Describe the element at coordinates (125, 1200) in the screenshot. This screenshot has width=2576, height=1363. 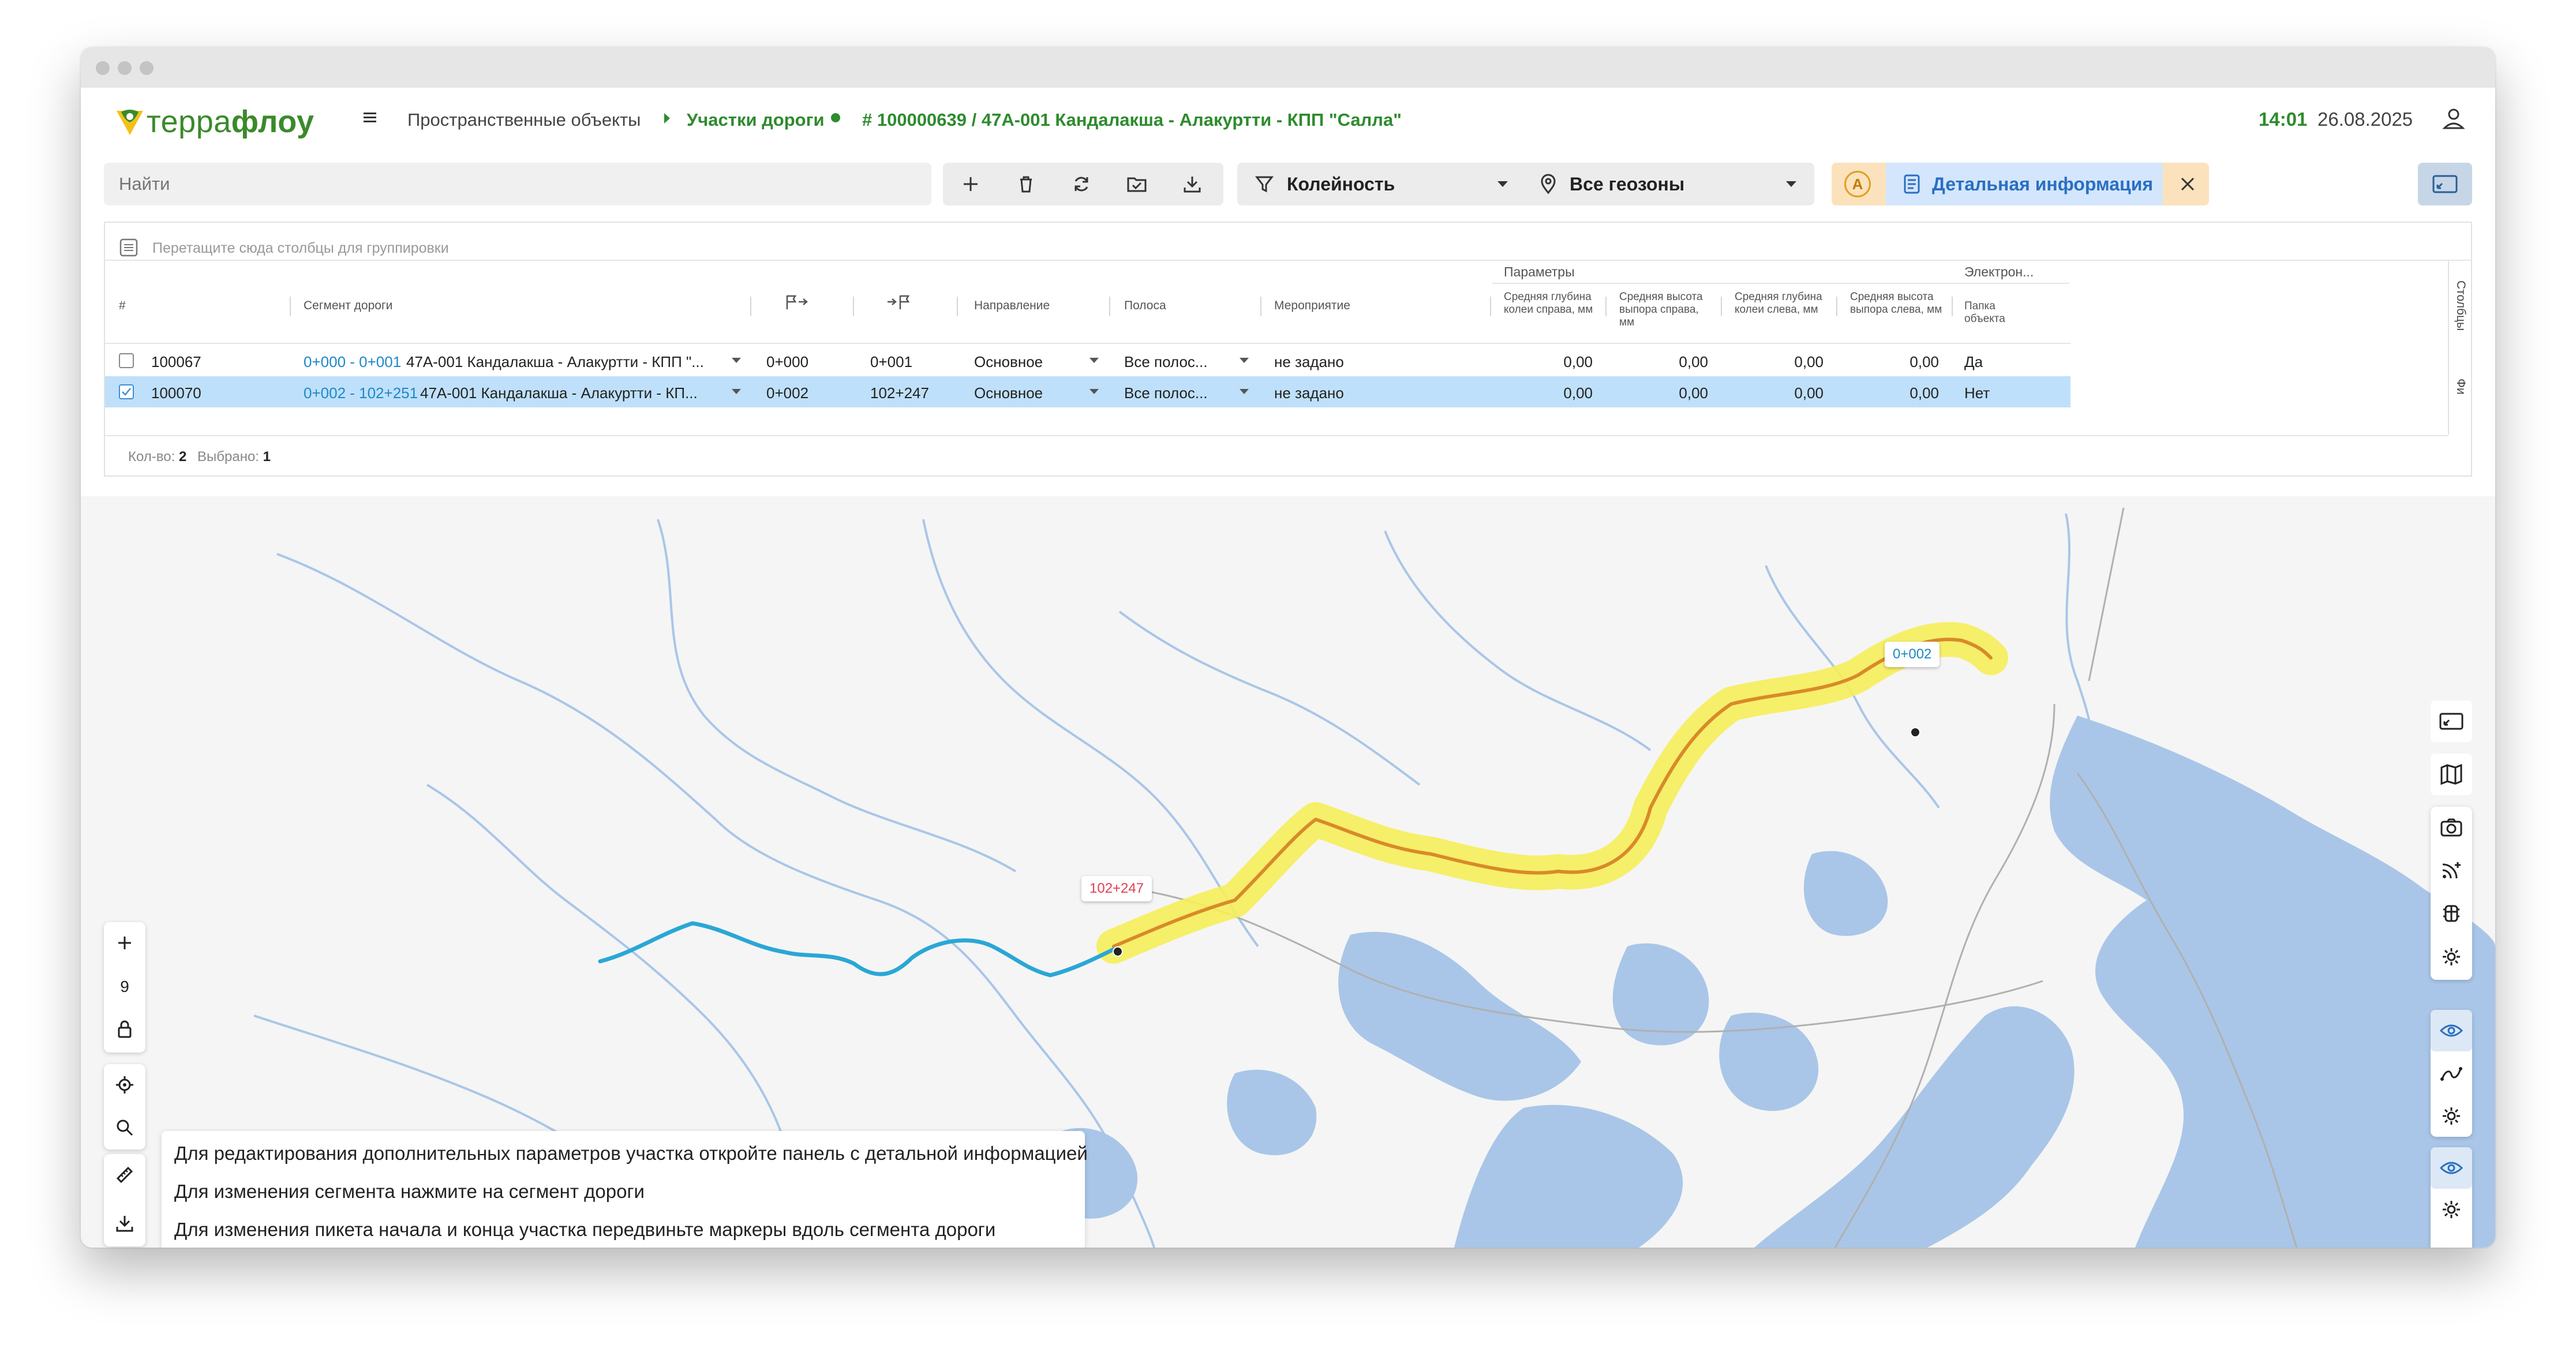
I see `tools-control` at that location.